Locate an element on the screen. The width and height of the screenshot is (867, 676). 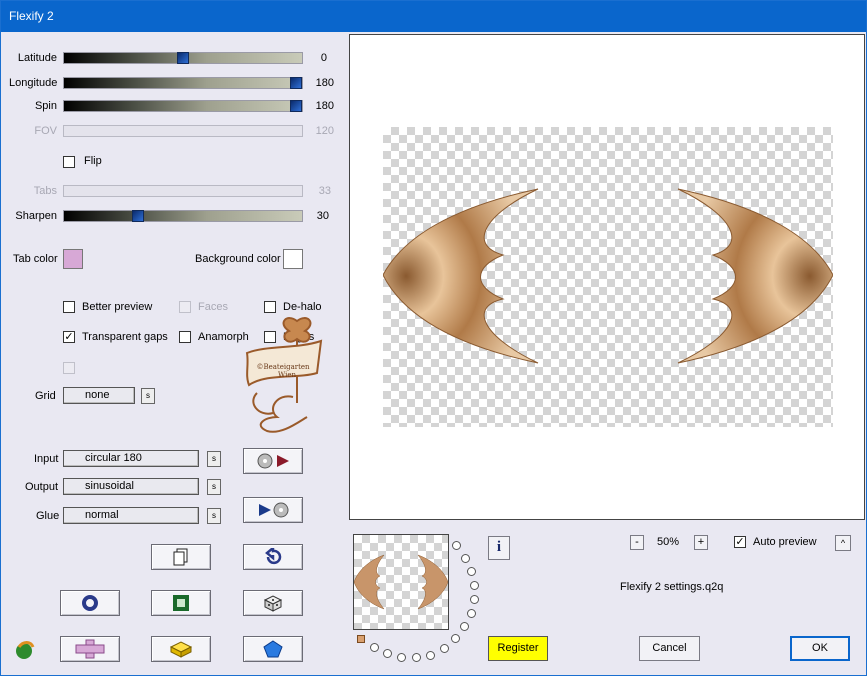
tab-color-swatch is located at coordinates (73, 259).